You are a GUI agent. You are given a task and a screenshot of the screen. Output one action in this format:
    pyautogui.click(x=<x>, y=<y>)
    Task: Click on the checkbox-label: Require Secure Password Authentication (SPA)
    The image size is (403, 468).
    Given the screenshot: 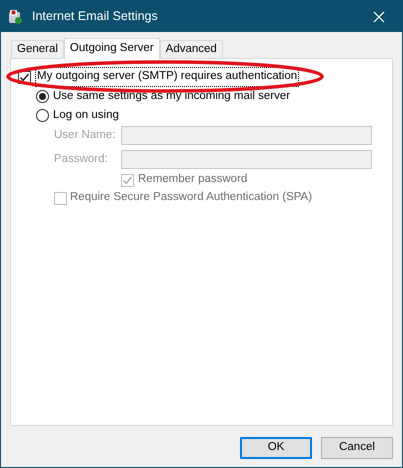 What is the action you would take?
    pyautogui.click(x=191, y=198)
    